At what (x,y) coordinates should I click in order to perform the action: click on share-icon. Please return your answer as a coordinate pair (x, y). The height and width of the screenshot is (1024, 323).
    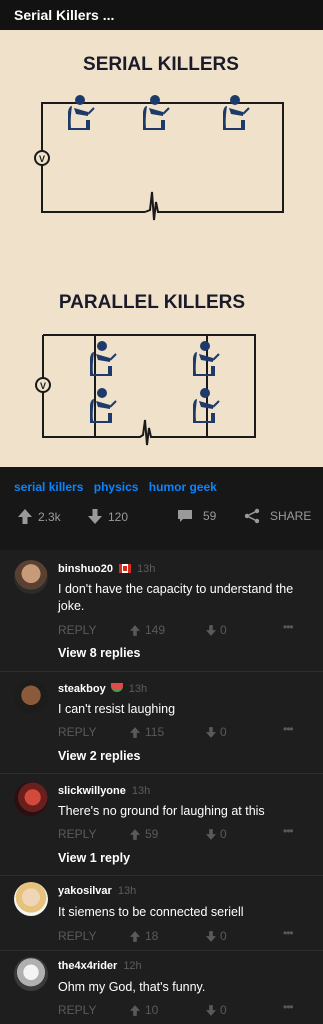
    Looking at the image, I should click on (252, 516).